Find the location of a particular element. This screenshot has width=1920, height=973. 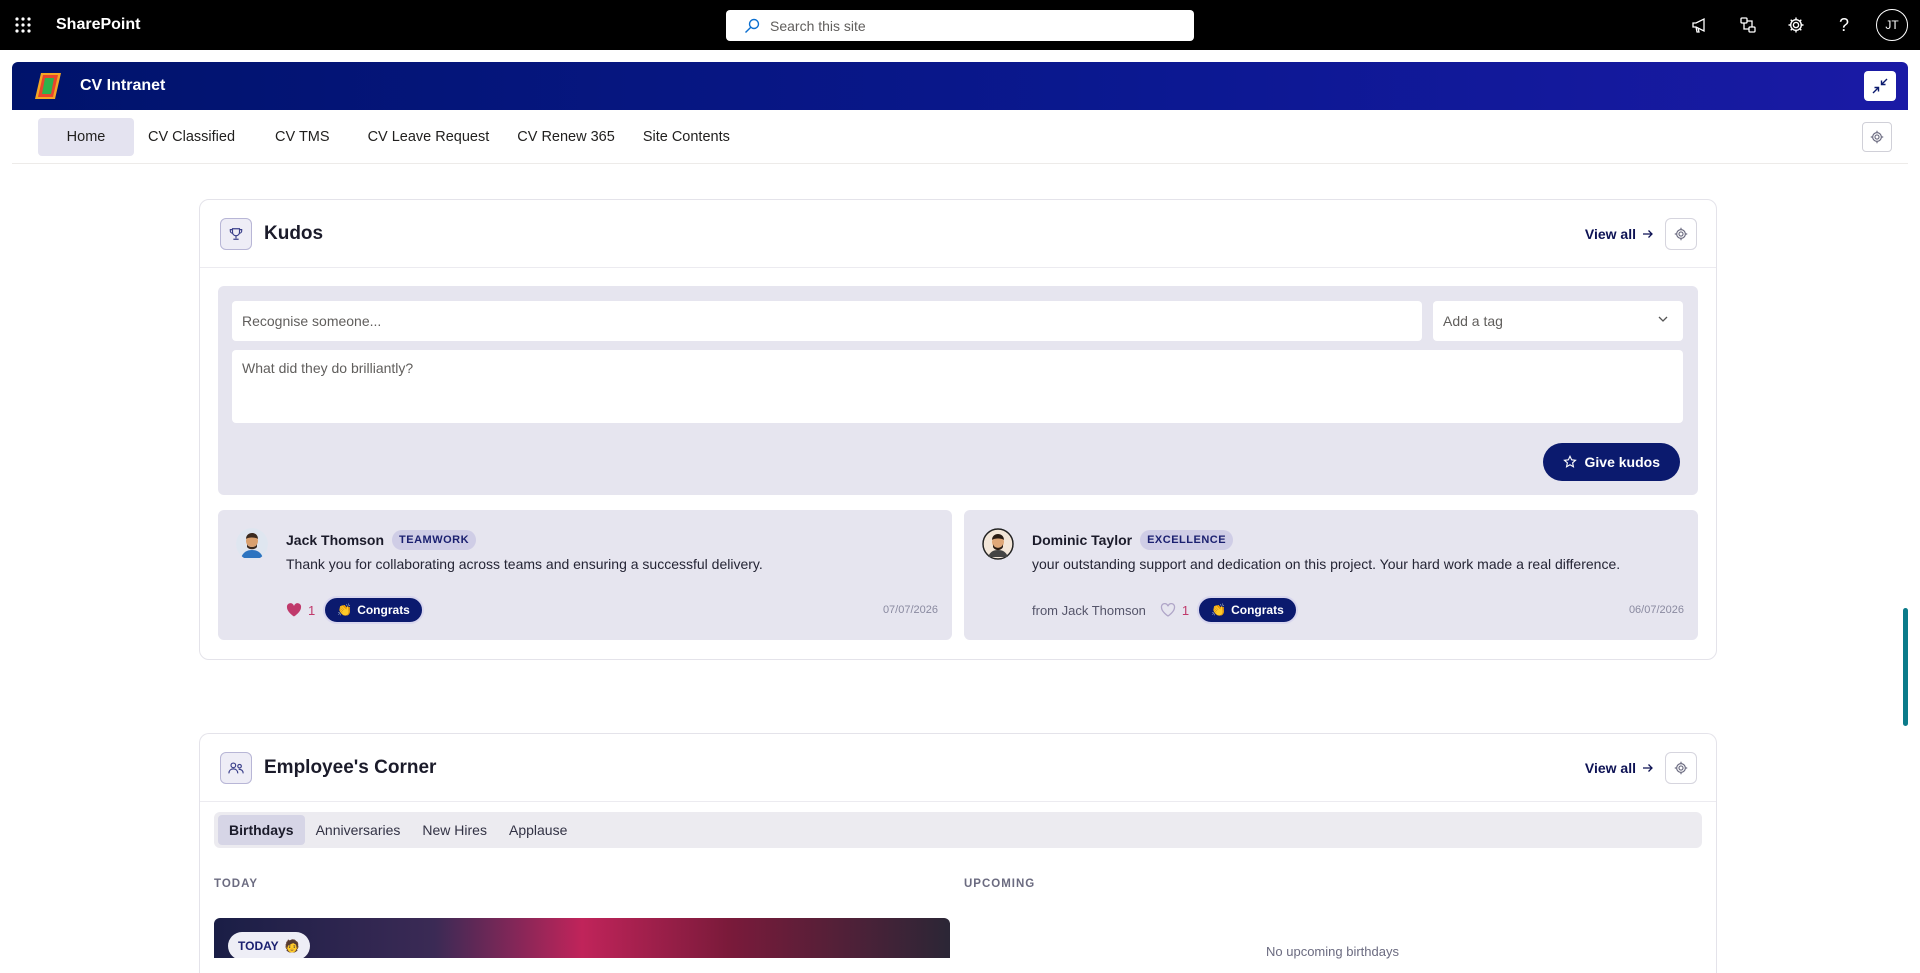

user-avatar: JT is located at coordinates (1892, 25).